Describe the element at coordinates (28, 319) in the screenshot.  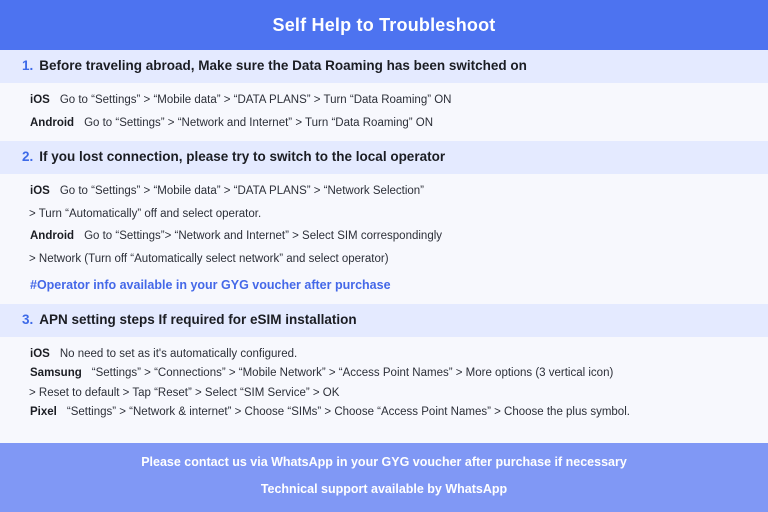
I see `section-3-number: 3.` at that location.